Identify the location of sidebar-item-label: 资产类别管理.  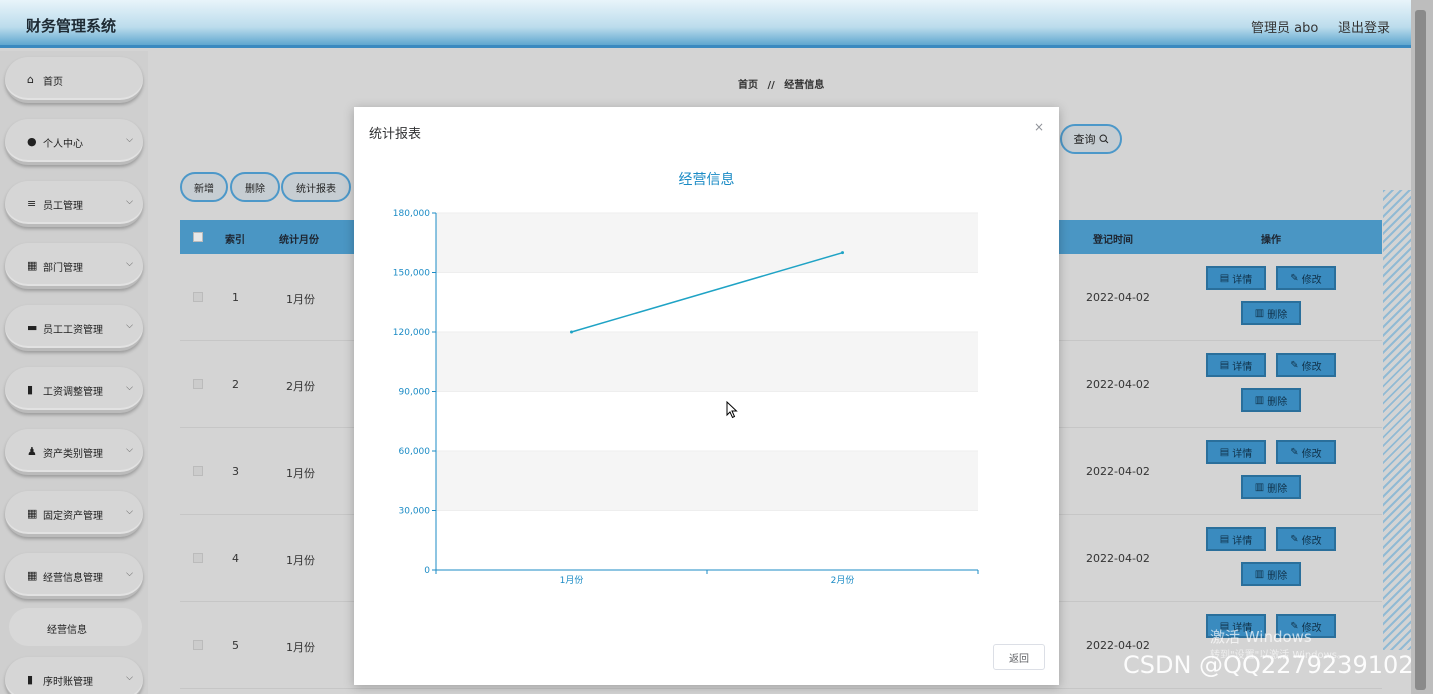
(73, 454).